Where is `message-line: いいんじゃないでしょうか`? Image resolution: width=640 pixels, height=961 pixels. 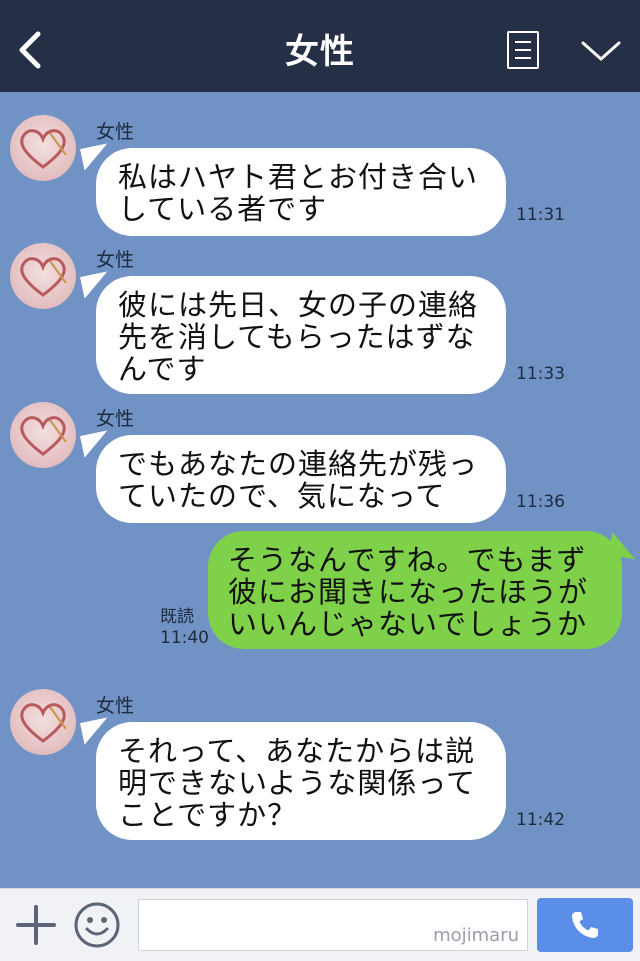 message-line: いいんじゃないでしょうか is located at coordinates (408, 624).